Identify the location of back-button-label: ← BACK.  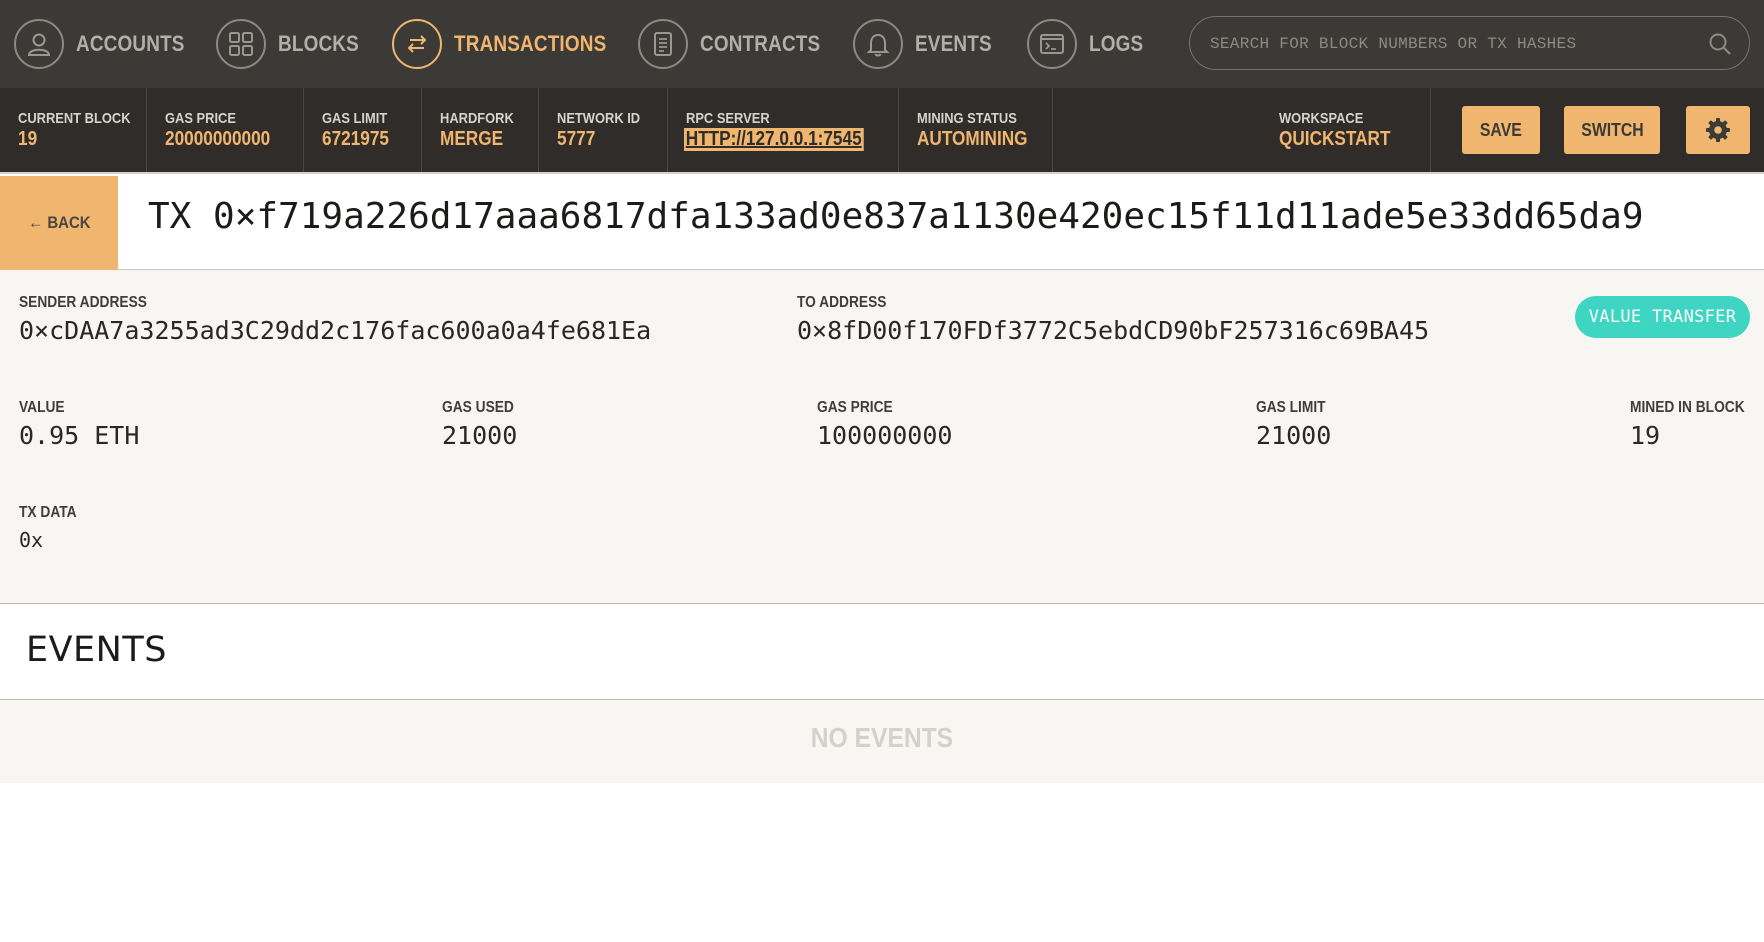
(59, 222).